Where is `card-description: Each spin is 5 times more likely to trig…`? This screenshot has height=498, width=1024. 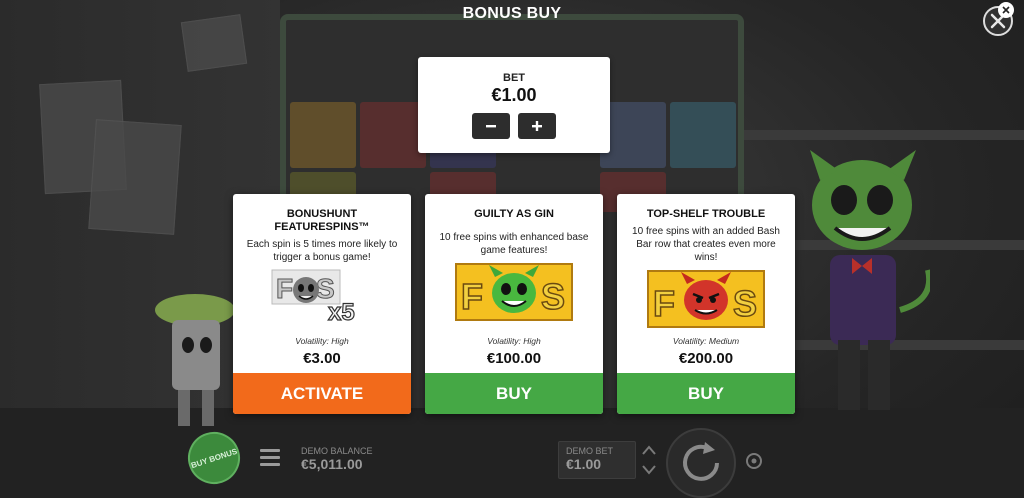
card-description: Each spin is 5 times more likely to trig… is located at coordinates (322, 251).